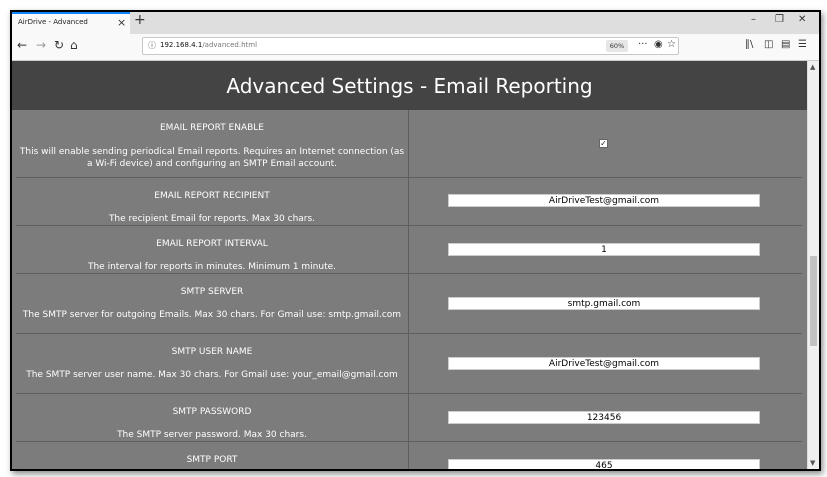 This screenshot has width=827, height=477. What do you see at coordinates (802, 44) in the screenshot?
I see `menu-icon: ☰` at bounding box center [802, 44].